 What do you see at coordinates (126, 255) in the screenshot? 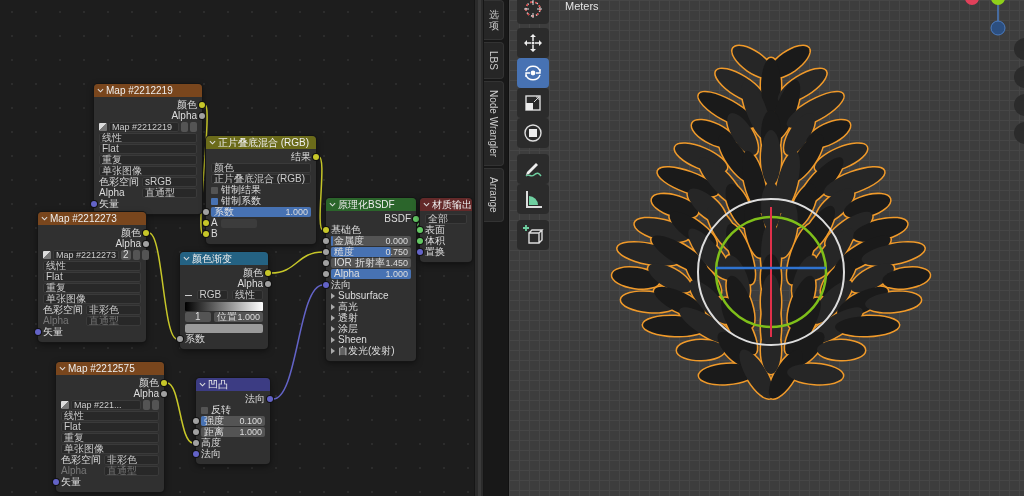
I see `user-count-button: 2` at bounding box center [126, 255].